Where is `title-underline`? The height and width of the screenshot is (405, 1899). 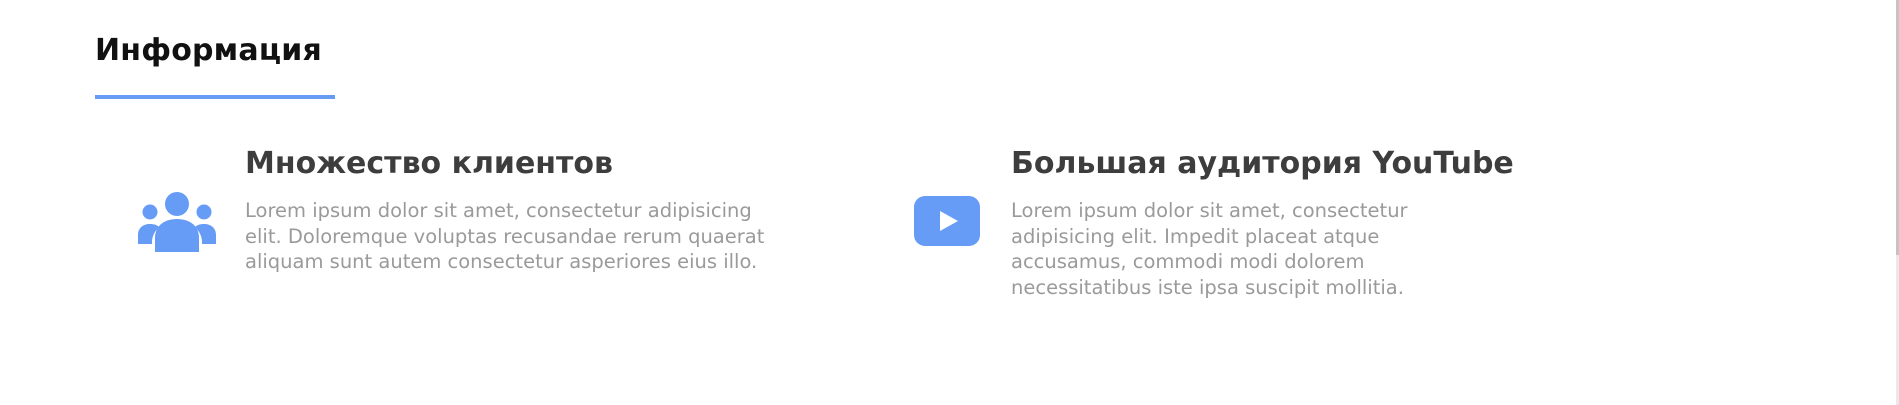 title-underline is located at coordinates (215, 97).